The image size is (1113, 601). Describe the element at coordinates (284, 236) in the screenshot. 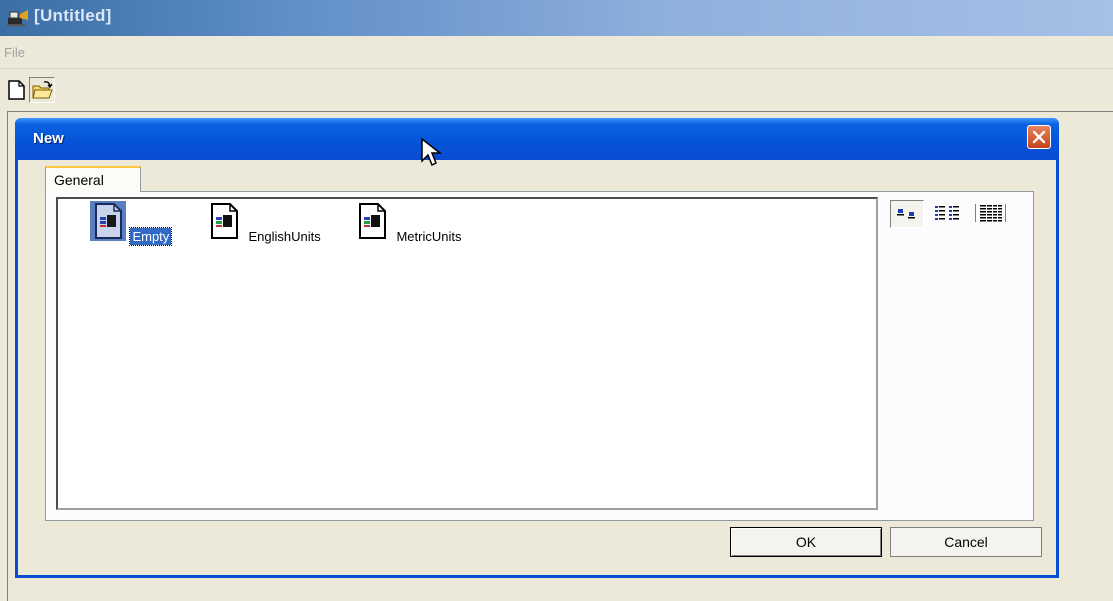

I see `list-item-label: EnglishUnits` at that location.